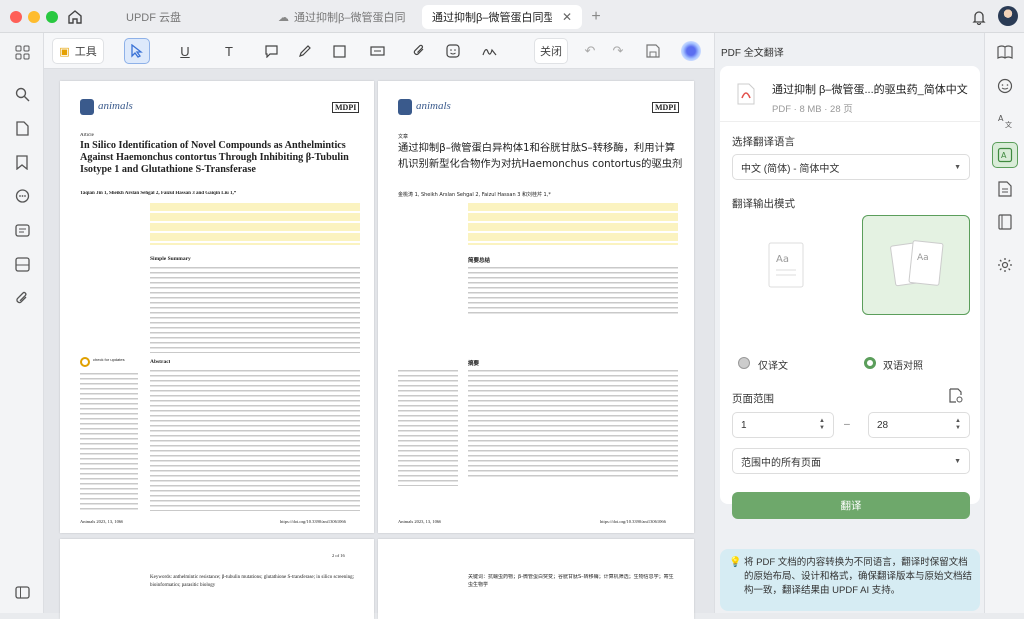 The width and height of the screenshot is (1024, 619). Describe the element at coordinates (22, 264) in the screenshot. I see `layers-icon` at that location.